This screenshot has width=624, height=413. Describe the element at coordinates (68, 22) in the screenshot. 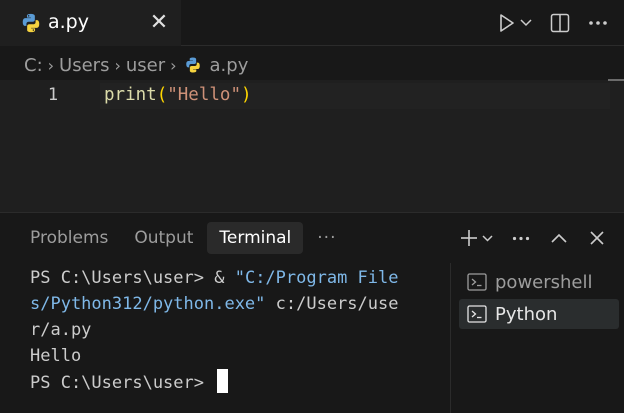

I see `tab-filename: a.py` at that location.